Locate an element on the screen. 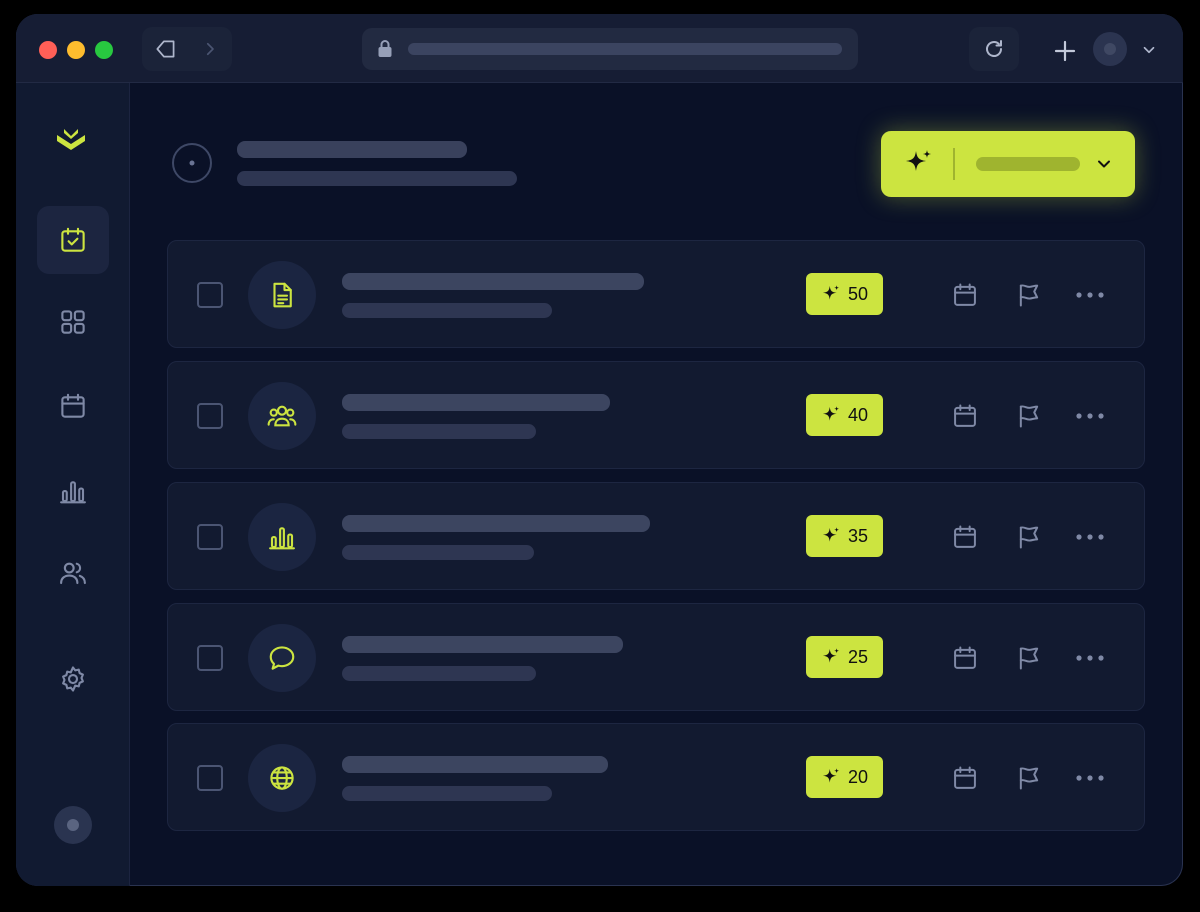 Image resolution: width=1200 pixels, height=912 pixels. user-avatar is located at coordinates (73, 825).